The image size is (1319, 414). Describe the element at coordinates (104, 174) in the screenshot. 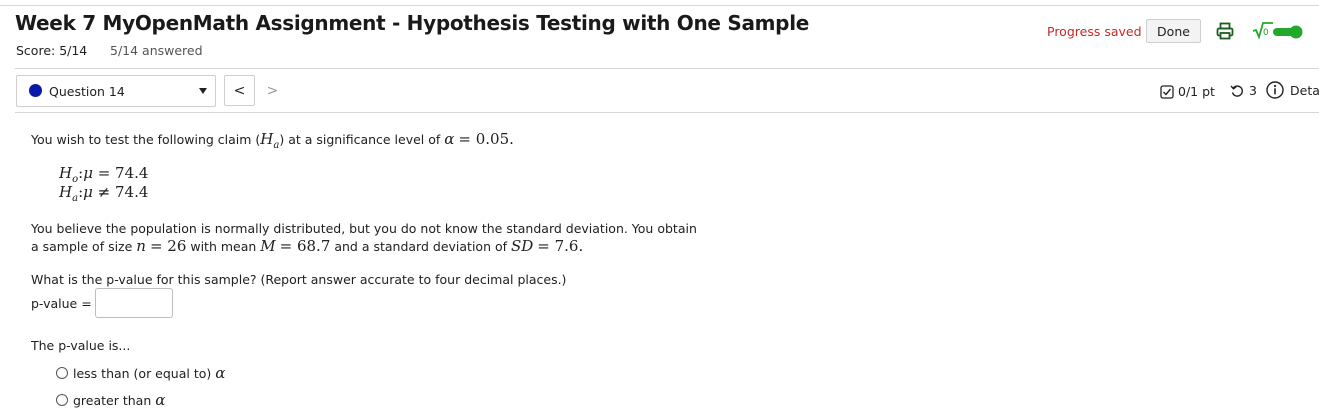

I see `null-hypothesis: Ho:μ = 74.4` at that location.